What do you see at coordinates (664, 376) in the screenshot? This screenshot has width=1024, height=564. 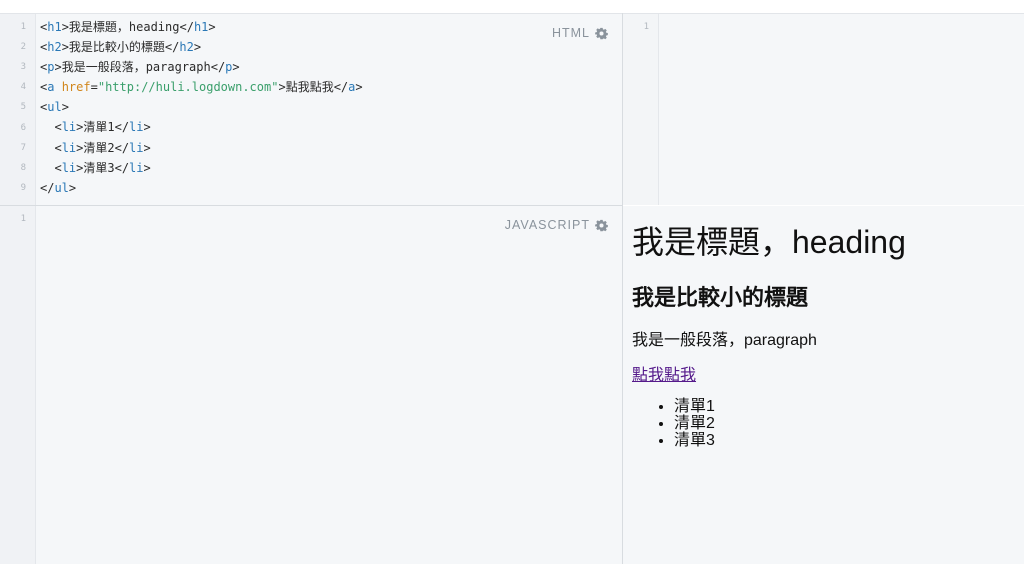 I see `output-link: 點我點我` at bounding box center [664, 376].